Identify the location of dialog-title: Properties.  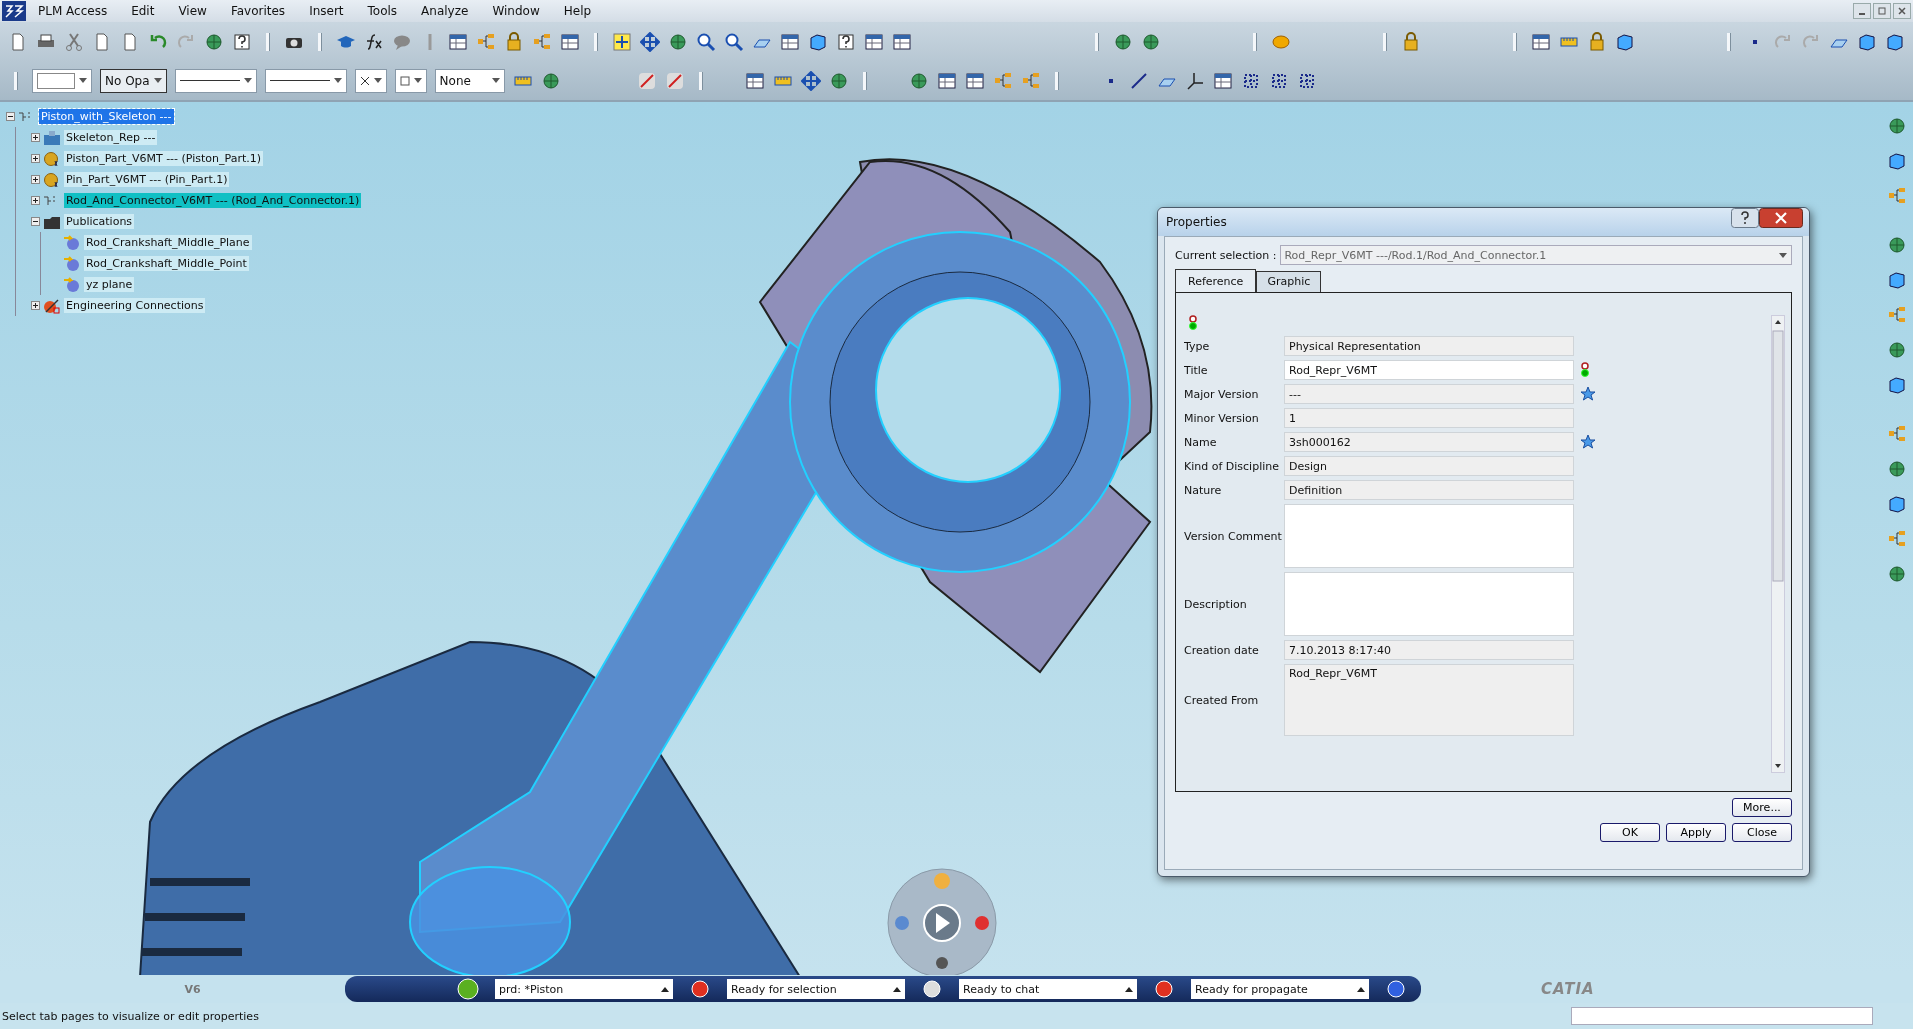
(1196, 222).